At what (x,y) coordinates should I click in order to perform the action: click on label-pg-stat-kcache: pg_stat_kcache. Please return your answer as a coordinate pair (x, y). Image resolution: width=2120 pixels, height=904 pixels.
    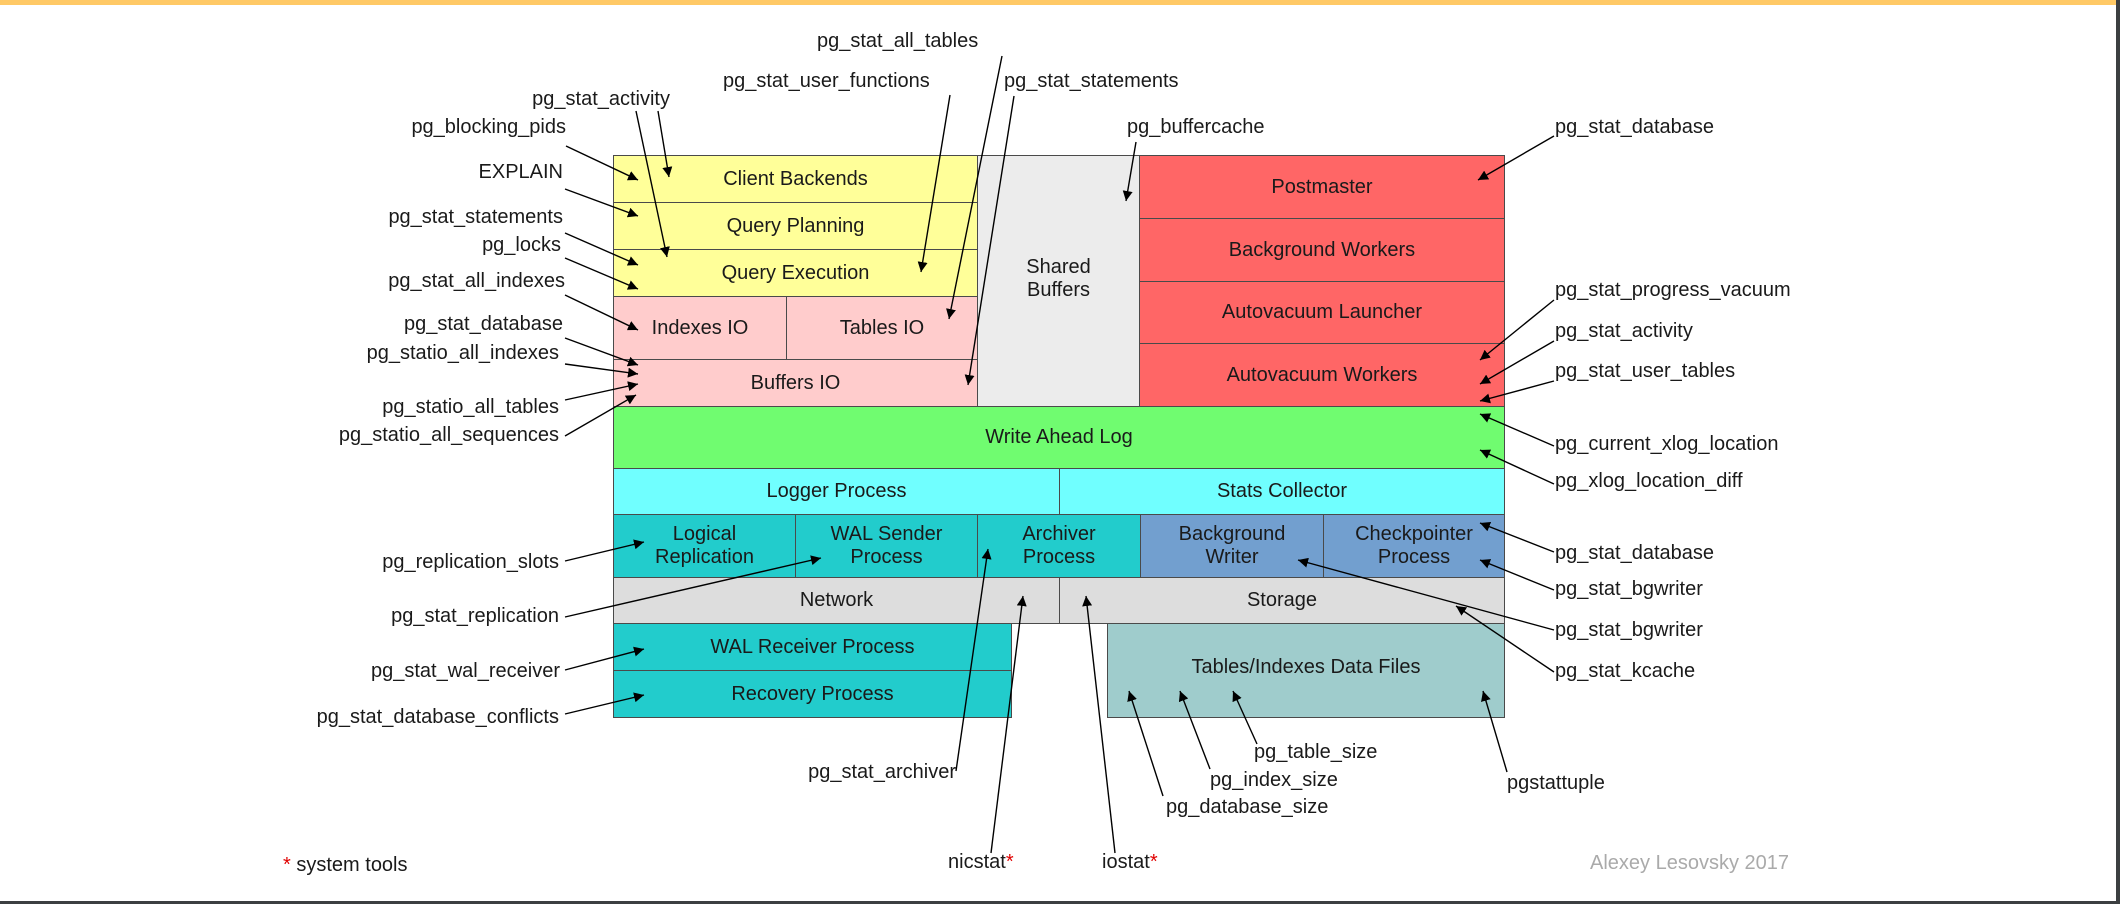
    Looking at the image, I should click on (1625, 671).